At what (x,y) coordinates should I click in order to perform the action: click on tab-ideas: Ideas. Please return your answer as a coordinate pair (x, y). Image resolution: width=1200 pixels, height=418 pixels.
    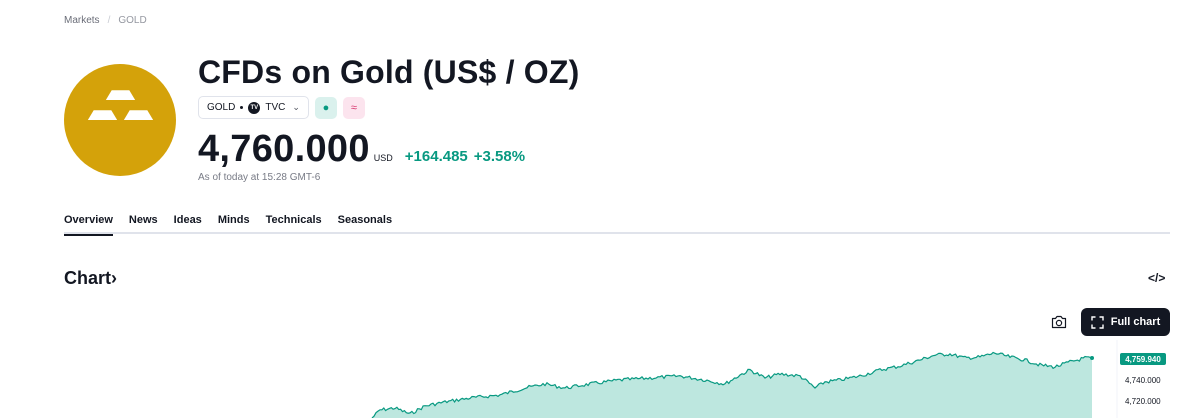
    Looking at the image, I should click on (188, 223).